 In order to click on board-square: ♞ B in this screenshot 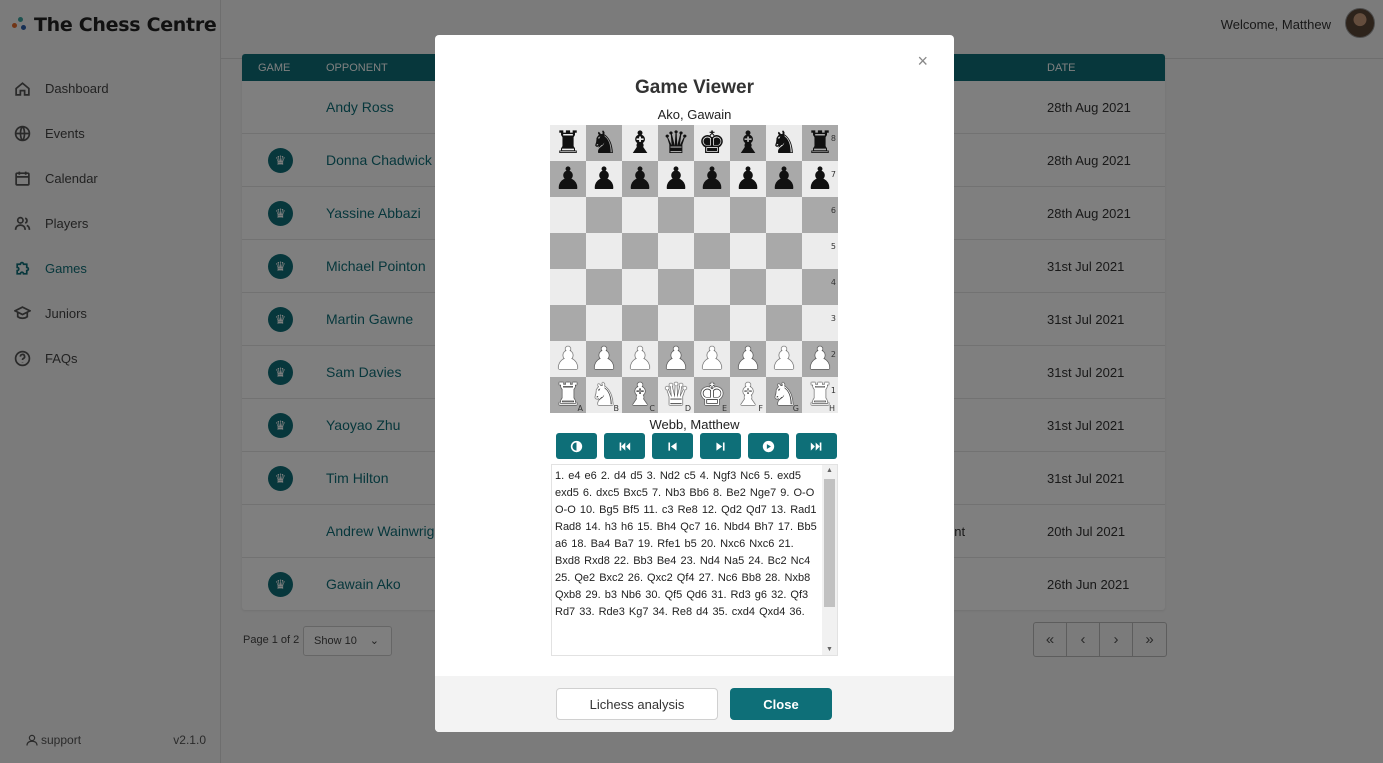, I will do `click(604, 395)`.